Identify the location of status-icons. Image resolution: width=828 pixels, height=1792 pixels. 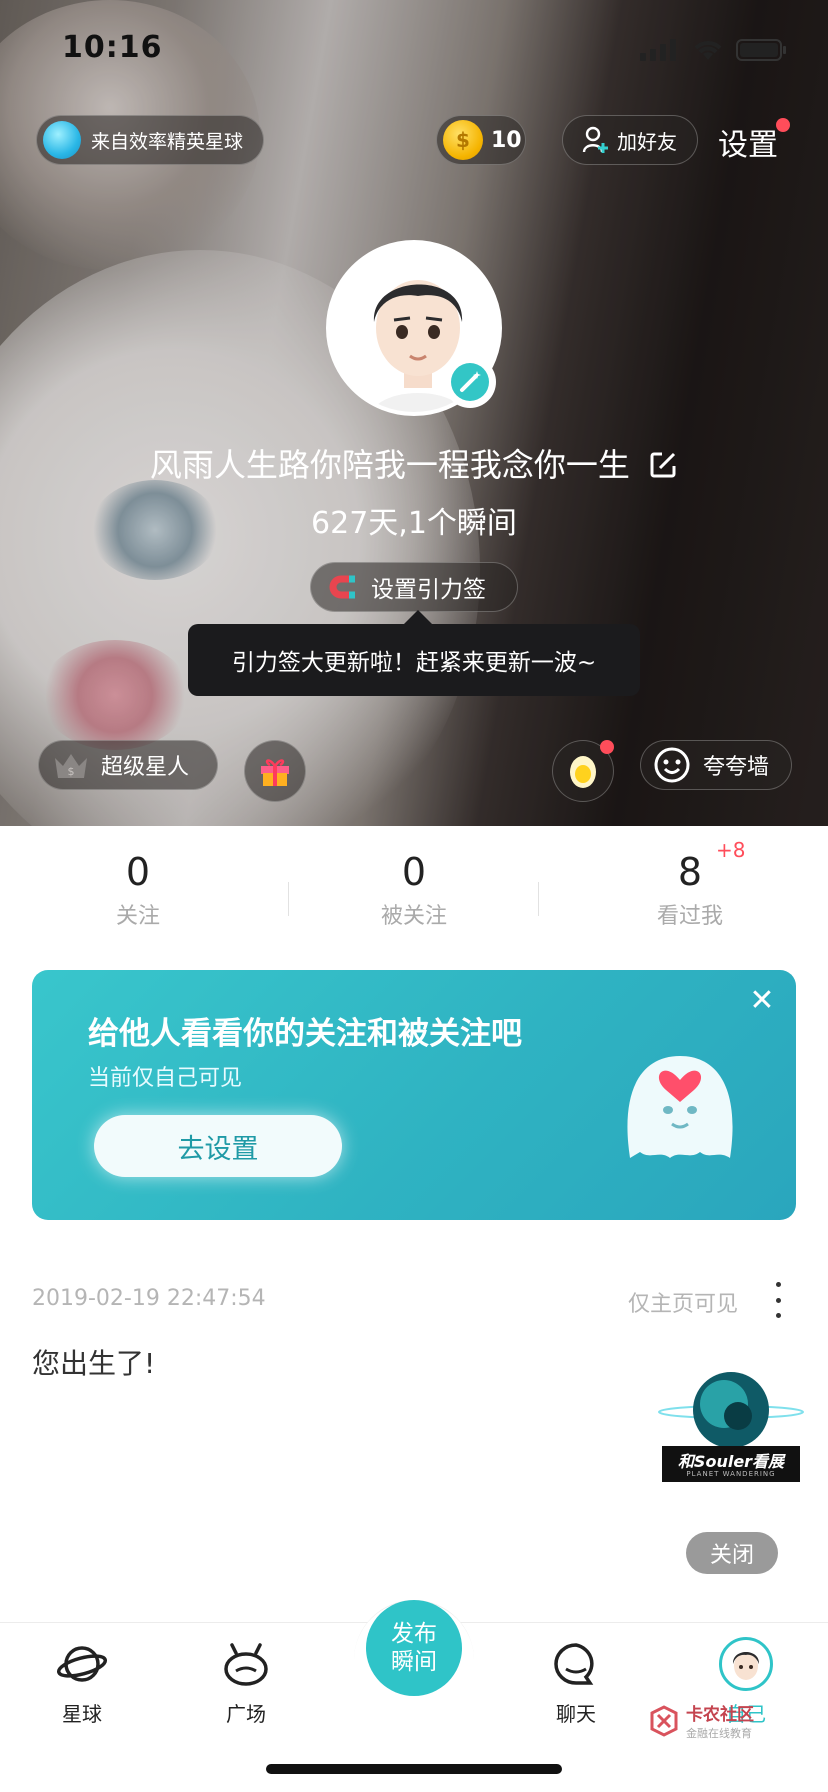
(714, 50).